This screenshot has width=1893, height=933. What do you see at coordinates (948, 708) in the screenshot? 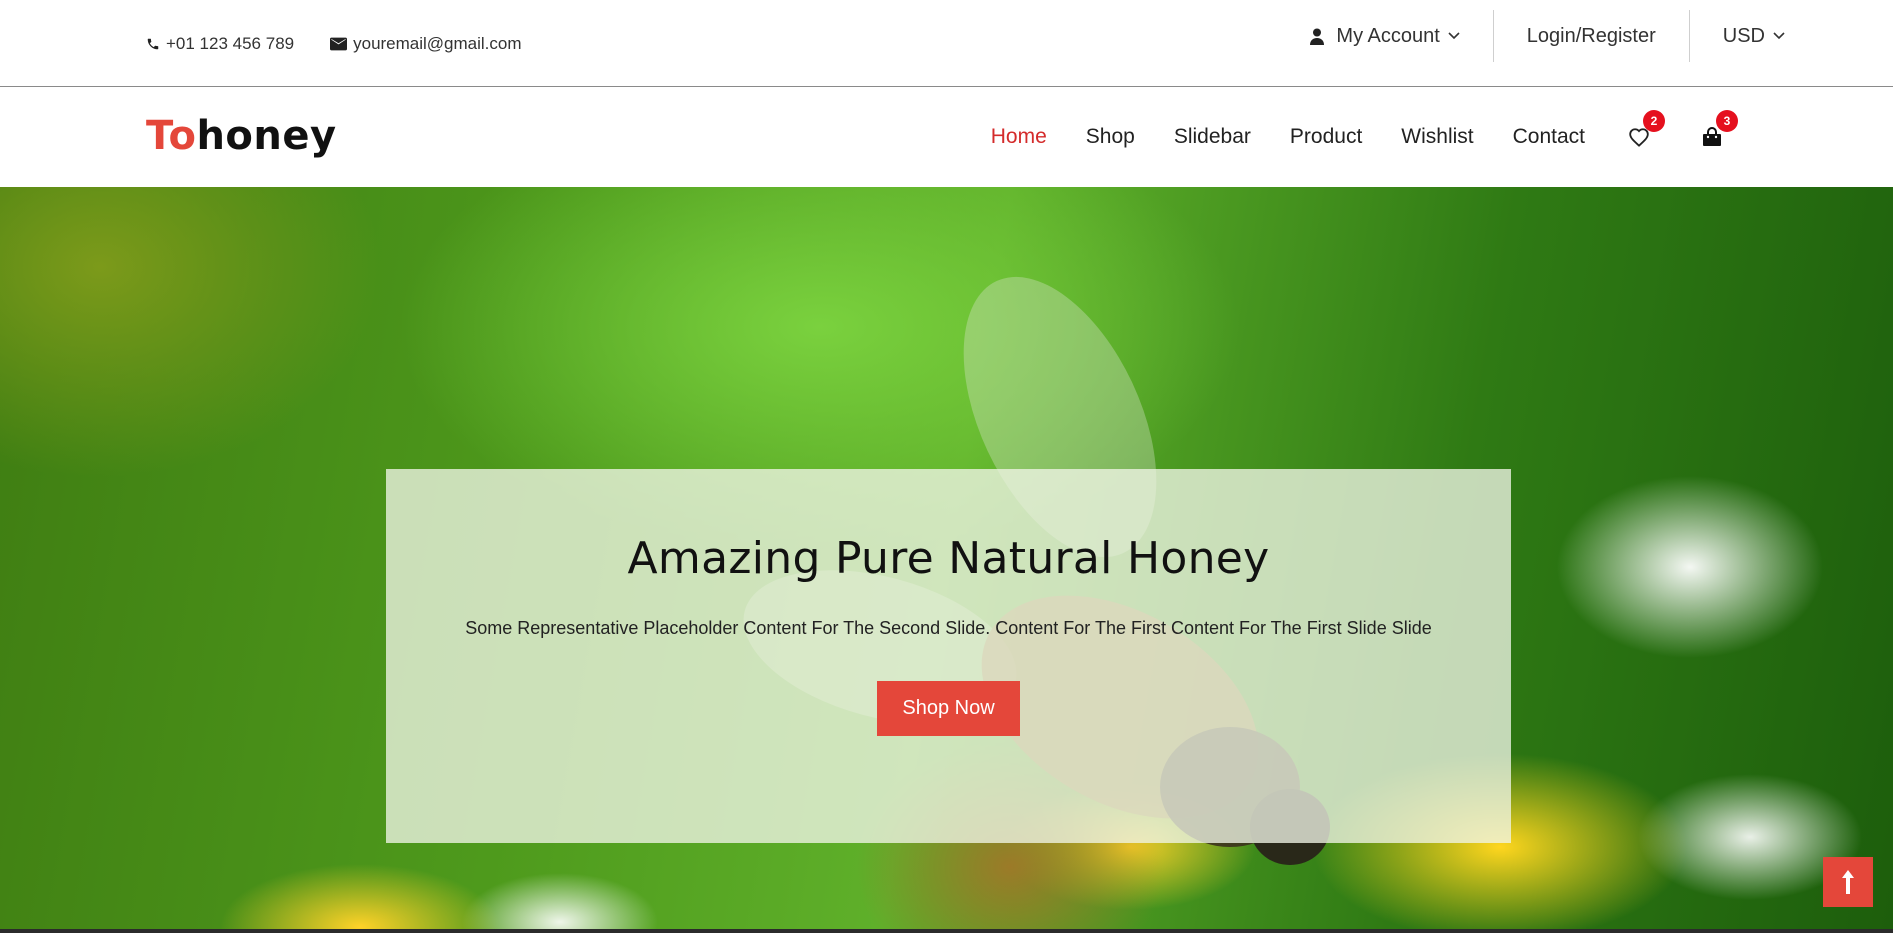
I see `shop-now-button: Shop Now` at bounding box center [948, 708].